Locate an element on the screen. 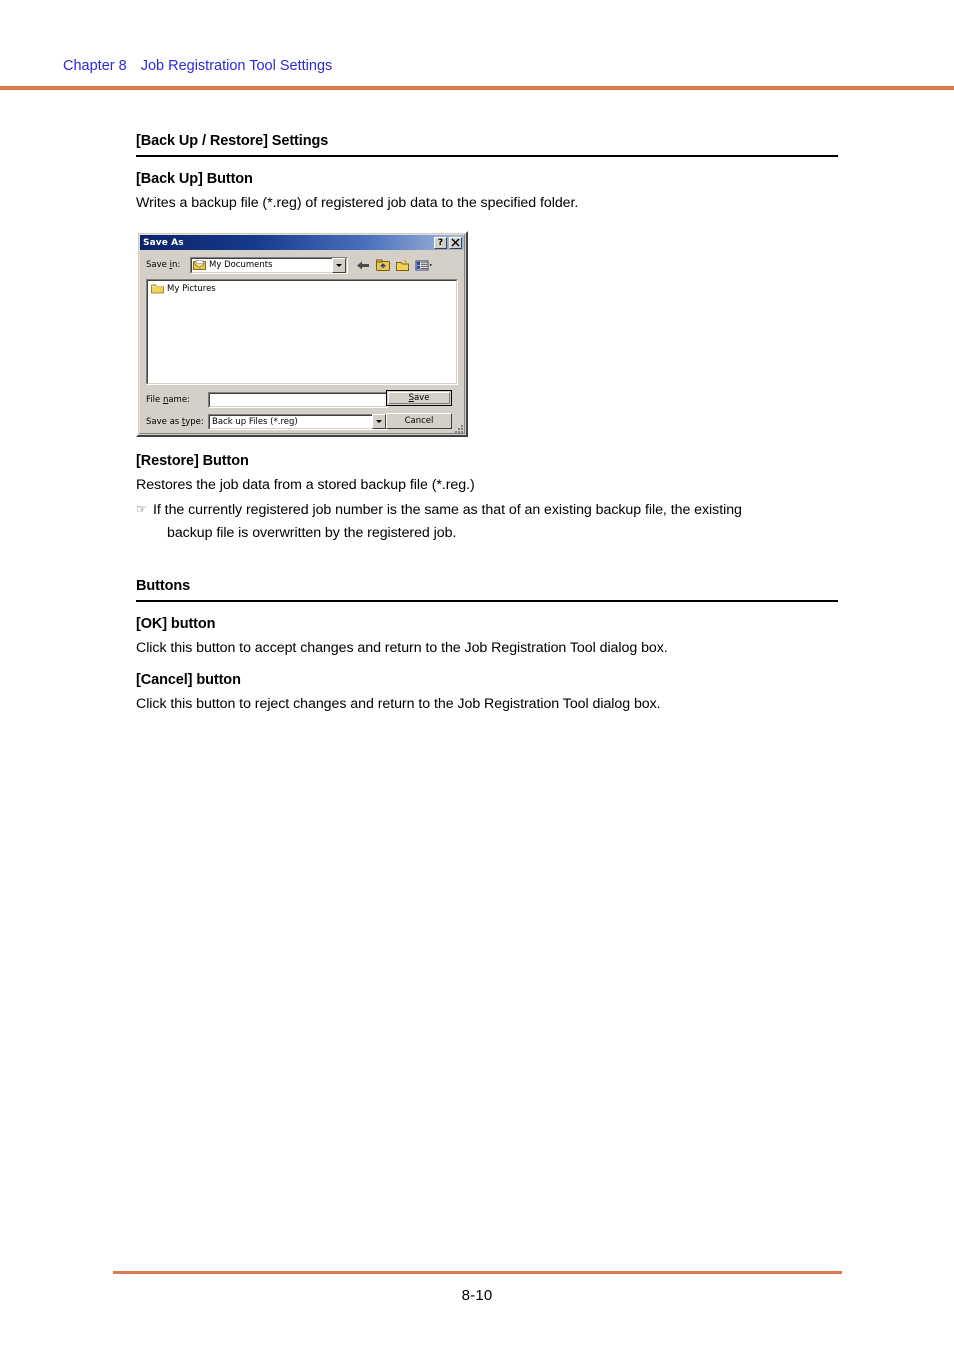 The width and height of the screenshot is (954, 1350). breadcrumb-title: Job Registration Tool Settings is located at coordinates (236, 66).